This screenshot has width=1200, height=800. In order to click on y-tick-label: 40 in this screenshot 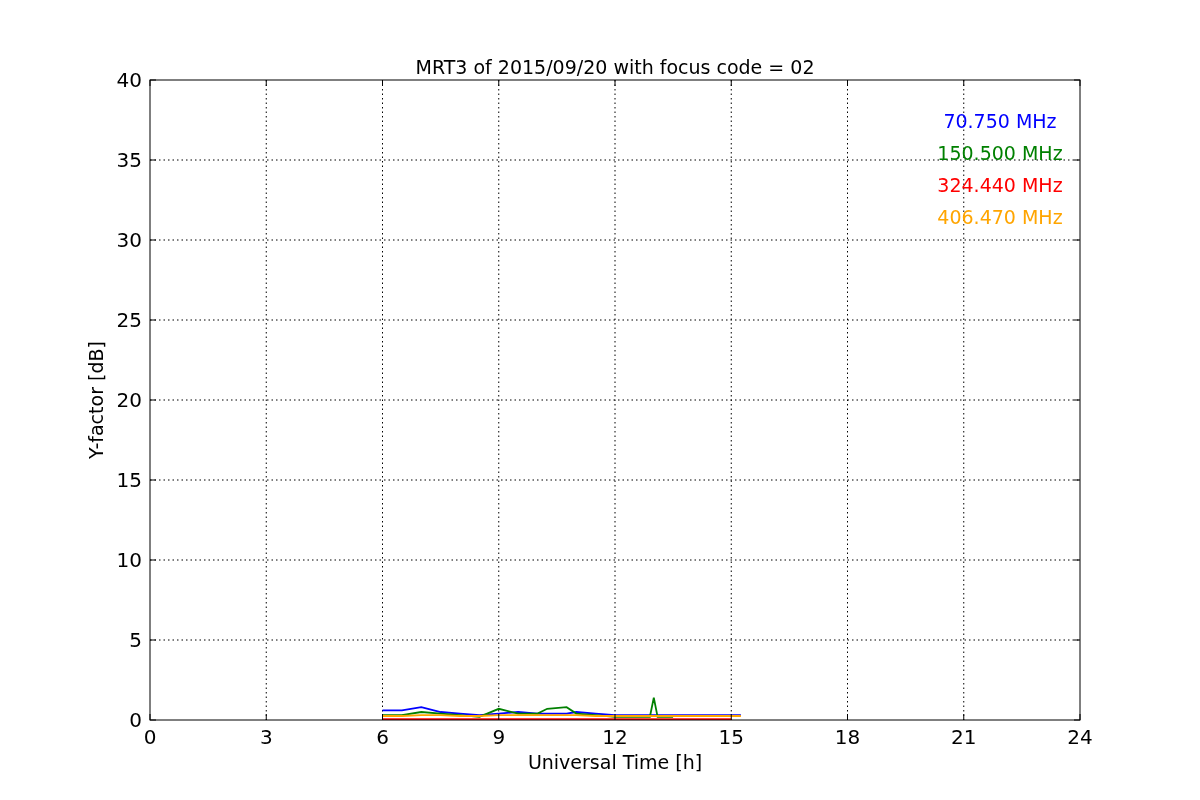, I will do `click(129, 80)`.